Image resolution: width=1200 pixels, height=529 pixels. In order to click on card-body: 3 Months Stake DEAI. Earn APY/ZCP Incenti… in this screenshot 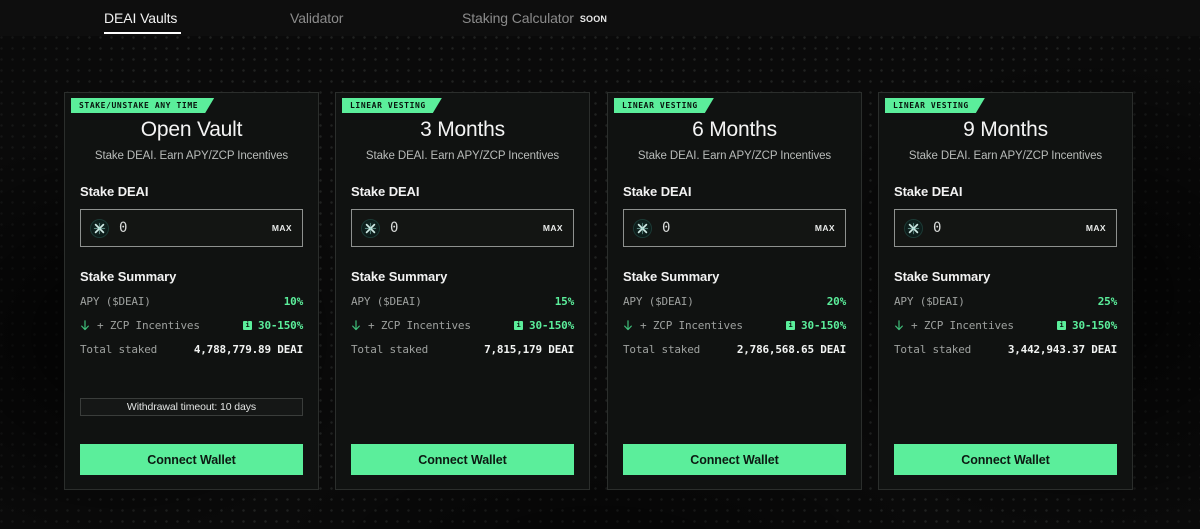, I will do `click(462, 237)`.